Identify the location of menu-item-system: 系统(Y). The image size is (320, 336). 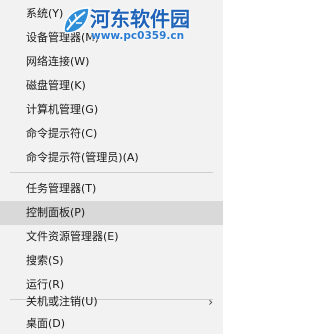
(111, 14).